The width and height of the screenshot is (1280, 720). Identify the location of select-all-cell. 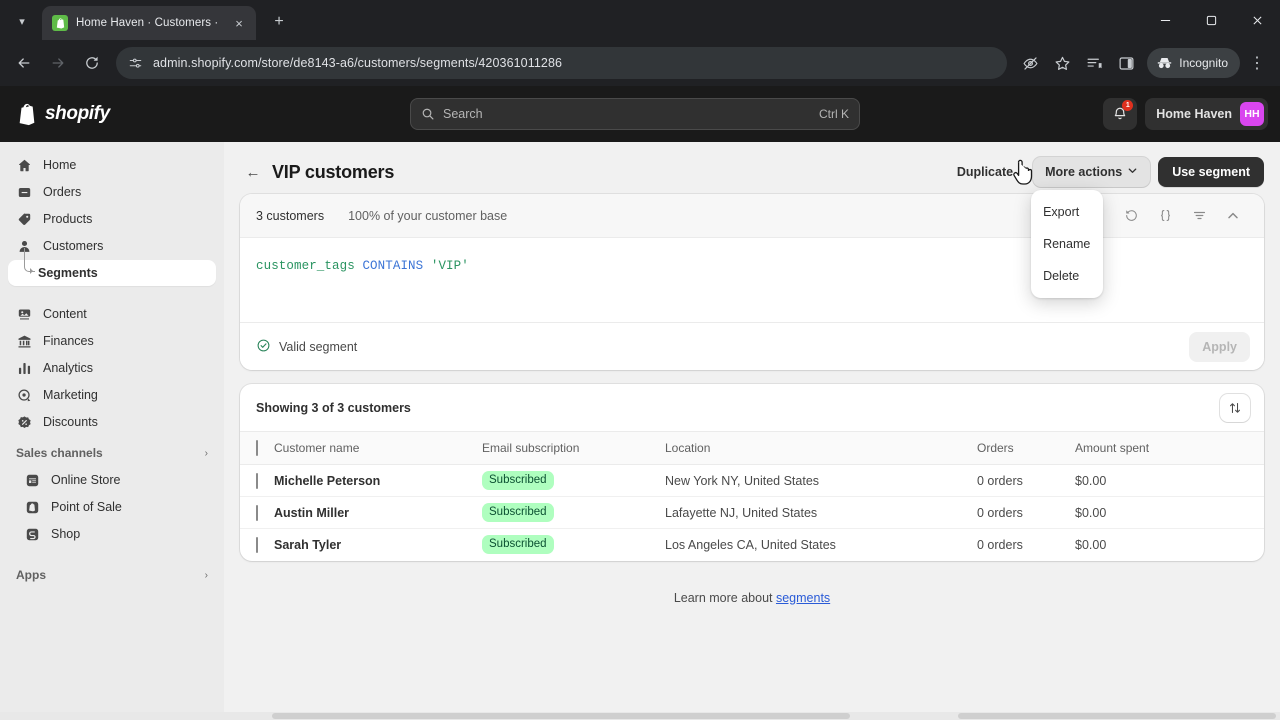
(257, 448).